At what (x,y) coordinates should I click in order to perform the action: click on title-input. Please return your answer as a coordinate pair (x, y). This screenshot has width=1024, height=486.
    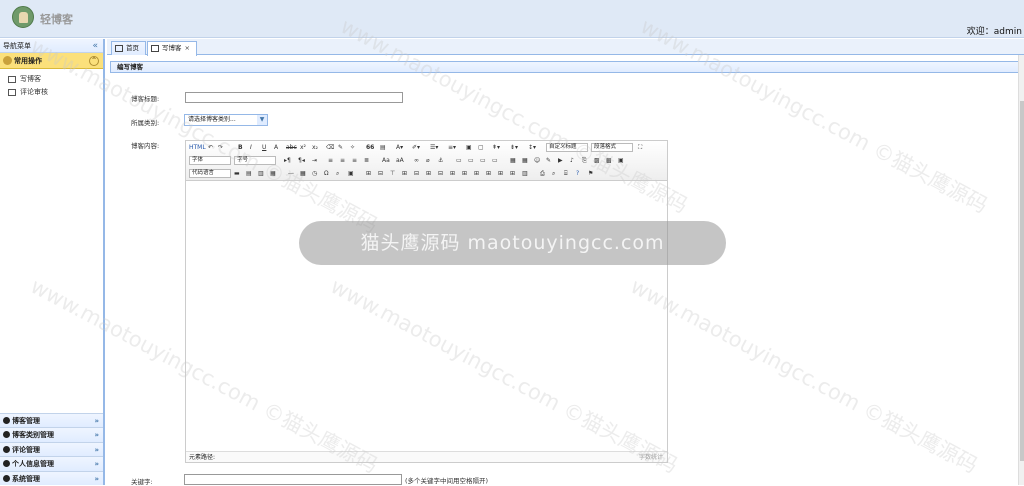
    Looking at the image, I should click on (294, 97).